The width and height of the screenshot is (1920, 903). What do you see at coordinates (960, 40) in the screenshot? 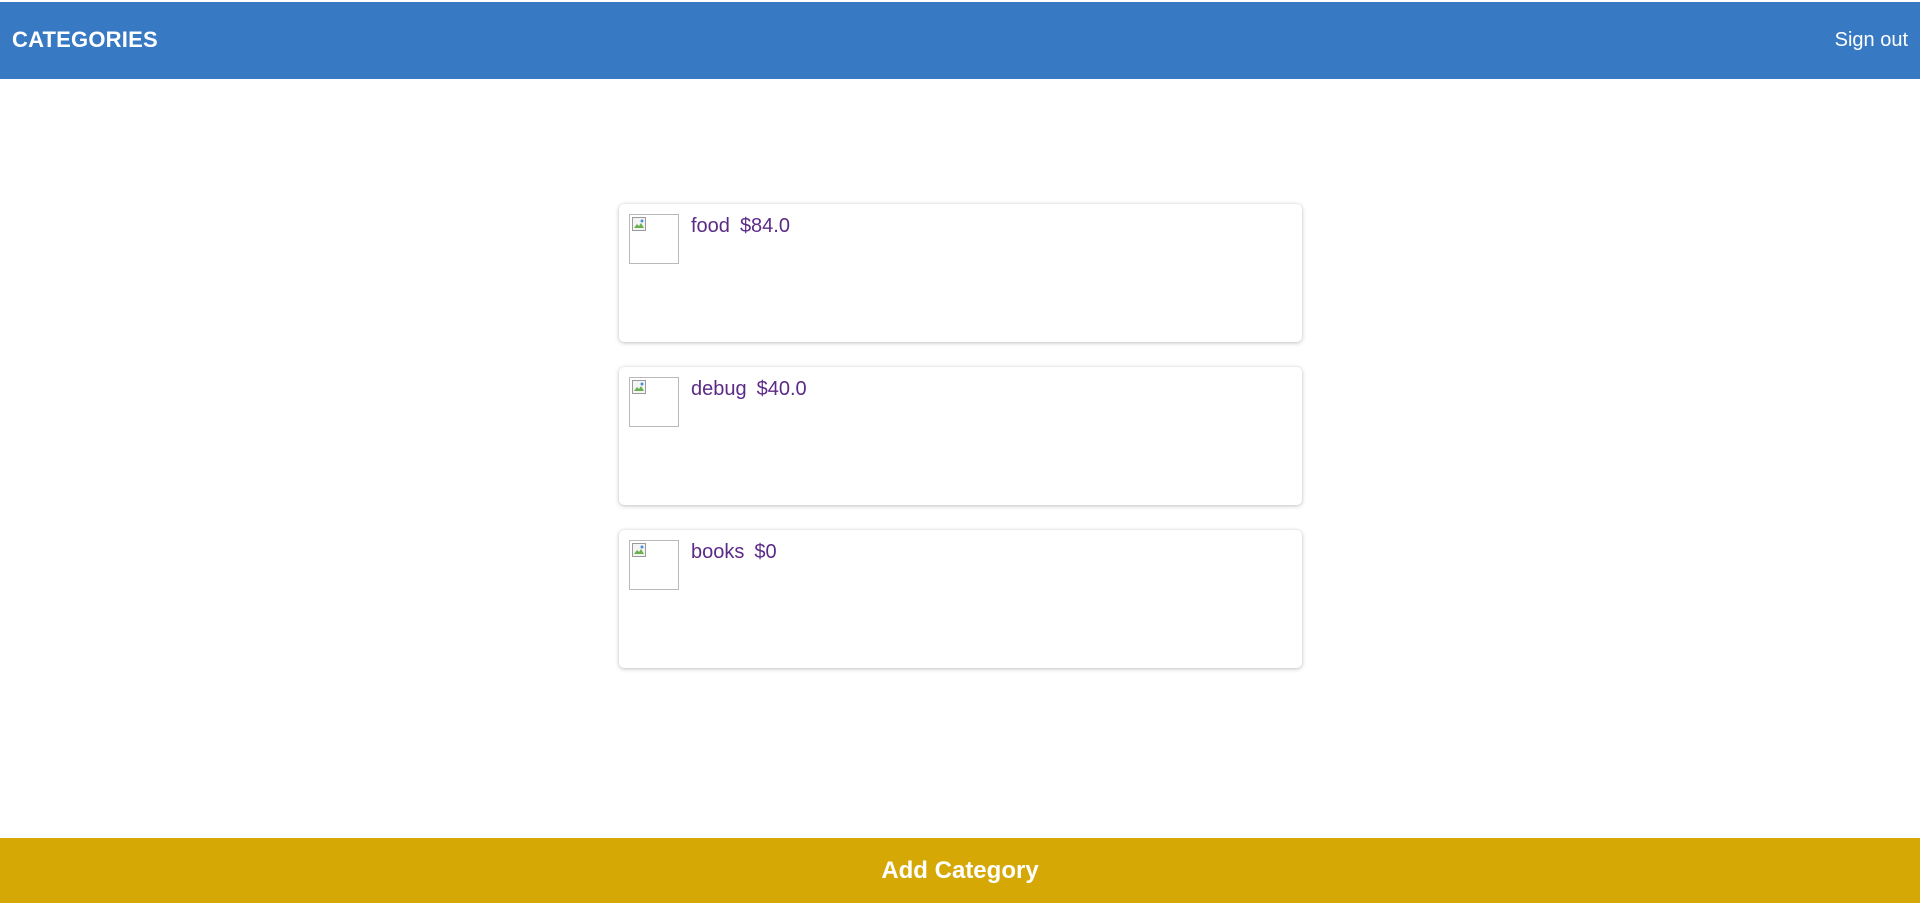
I see `top-app-bar: CATEGORIES Sign out` at bounding box center [960, 40].